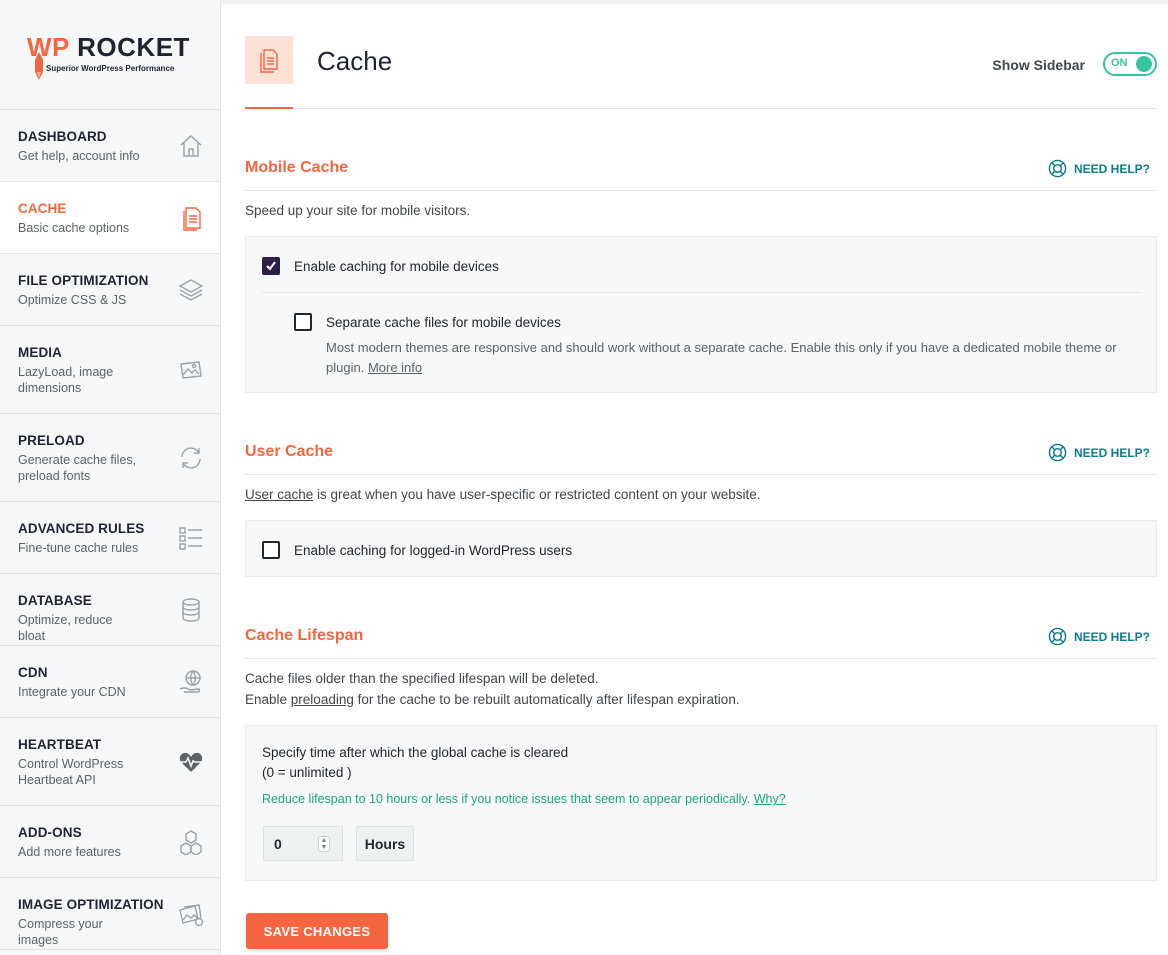 The width and height of the screenshot is (1168, 955). Describe the element at coordinates (39, 66) in the screenshot. I see `rocket-icon` at that location.